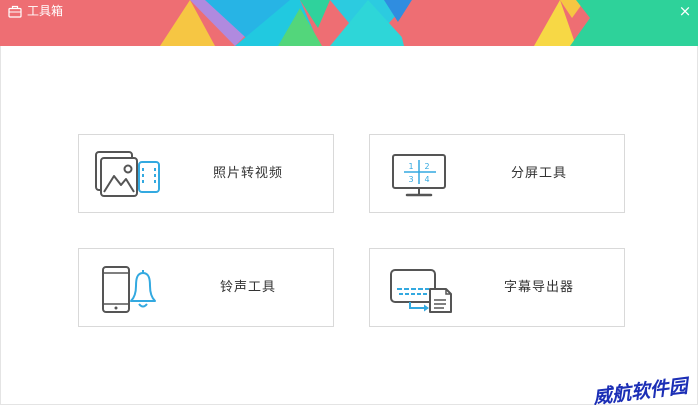 The image size is (698, 405). I want to click on title-bar: 工具箱 ×, so click(349, 23).